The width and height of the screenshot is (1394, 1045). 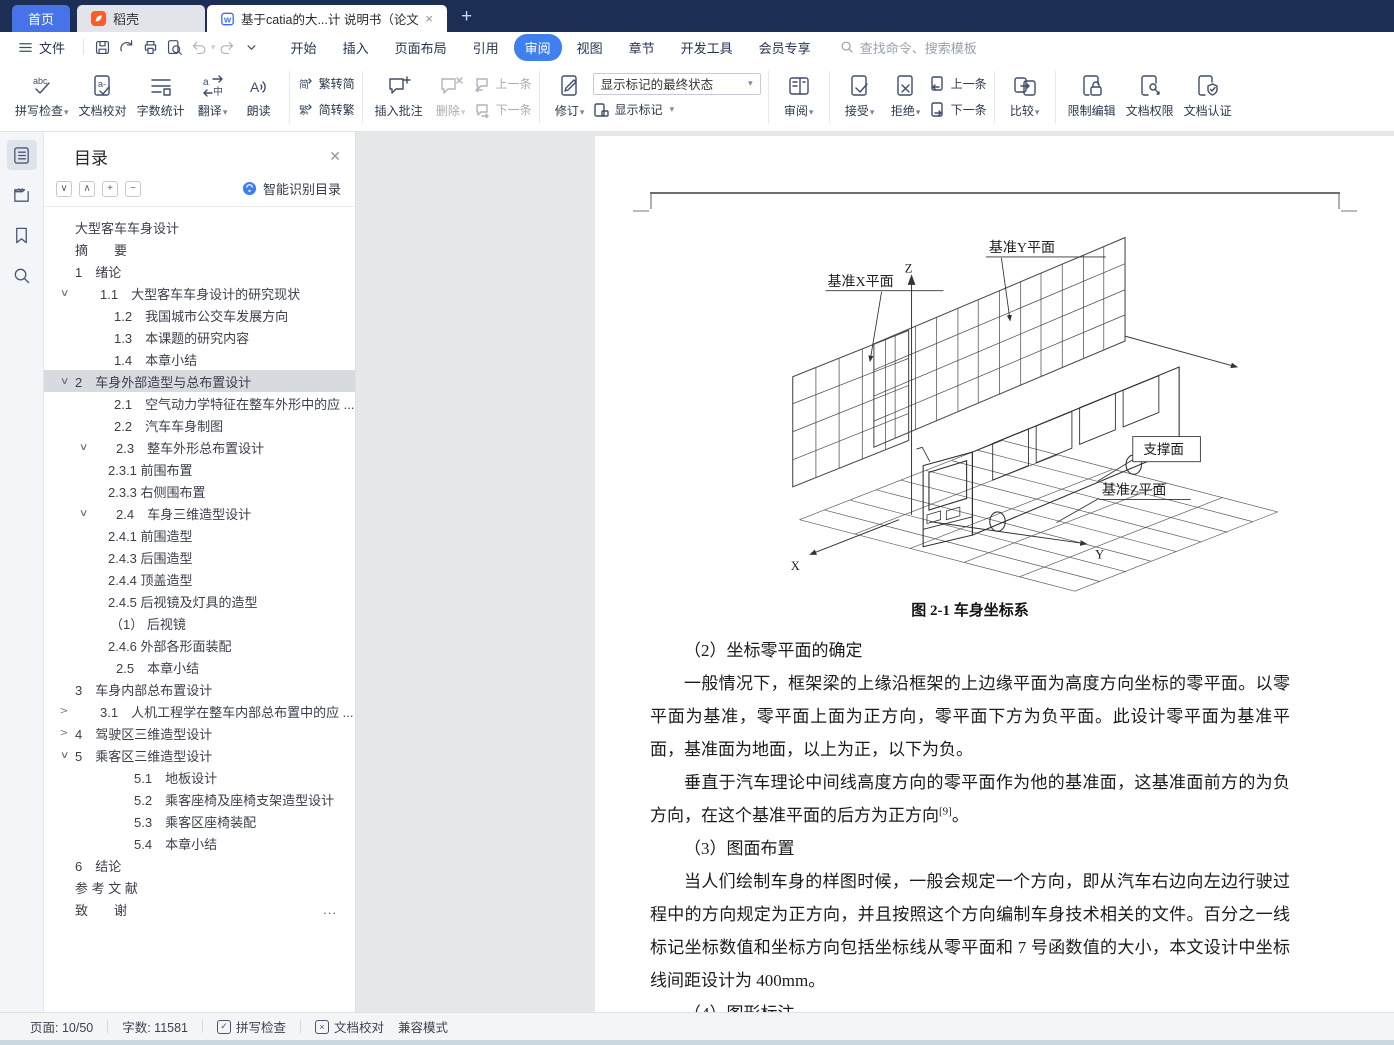 What do you see at coordinates (677, 110) in the screenshot?
I see `show-markup-button: 显示标记 ▾` at bounding box center [677, 110].